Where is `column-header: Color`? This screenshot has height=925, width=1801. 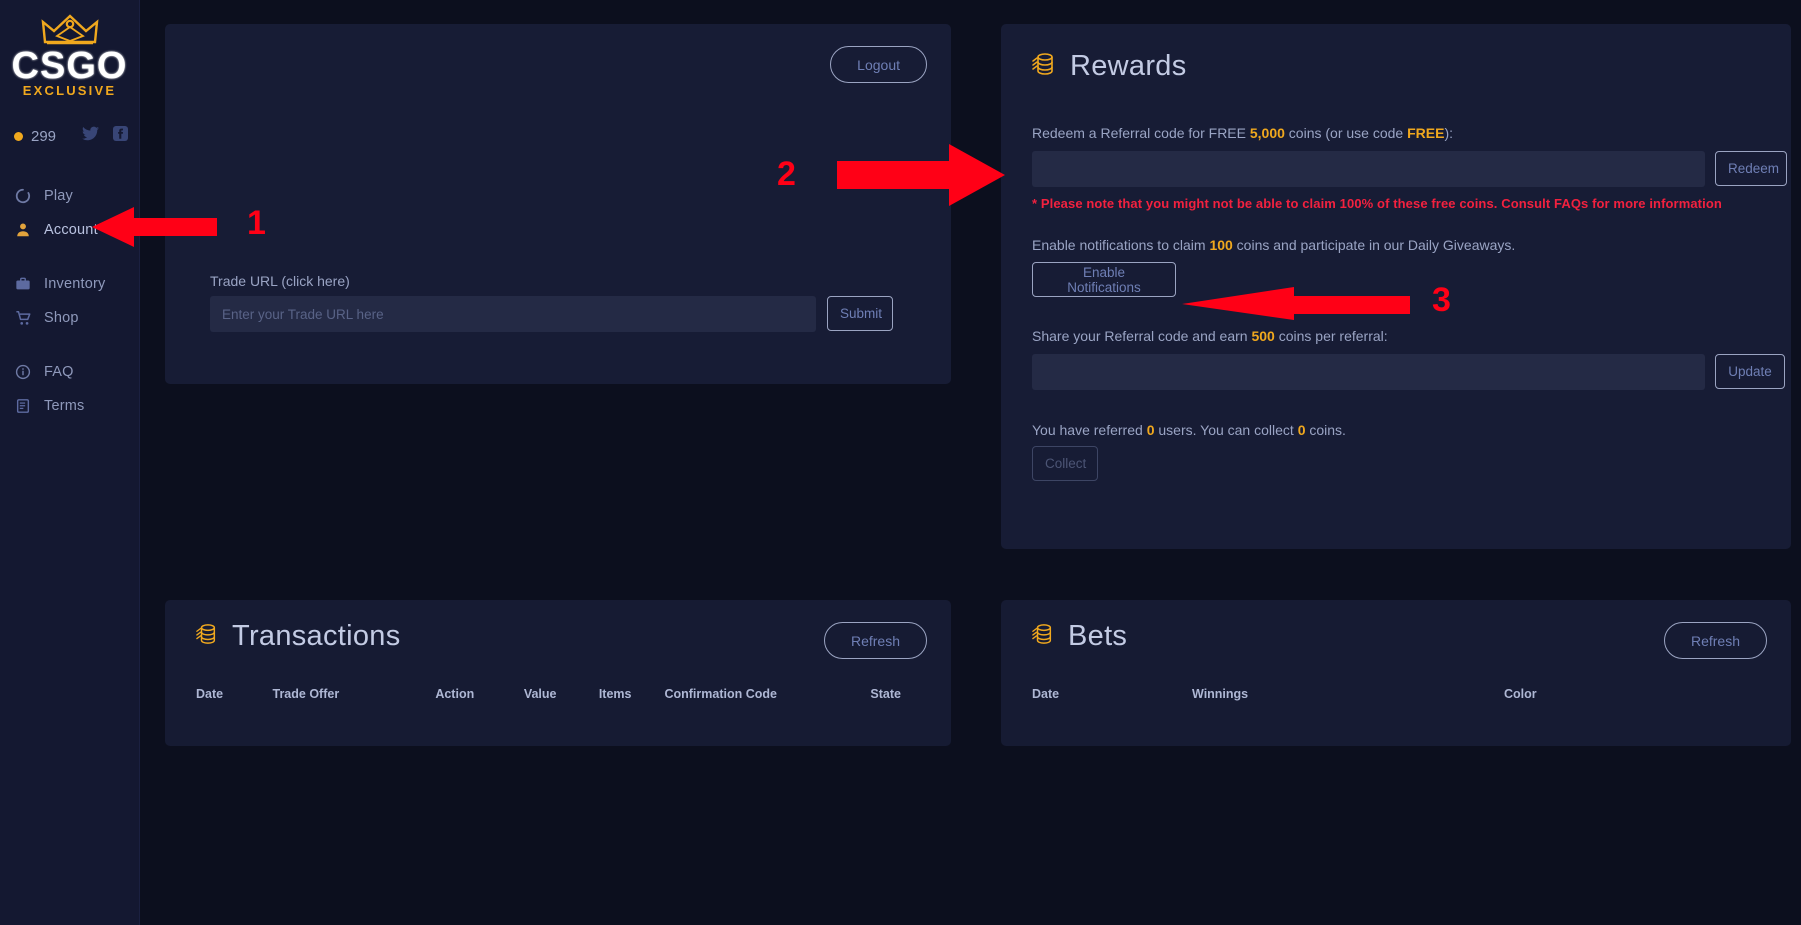
column-header: Color is located at coordinates (1520, 694).